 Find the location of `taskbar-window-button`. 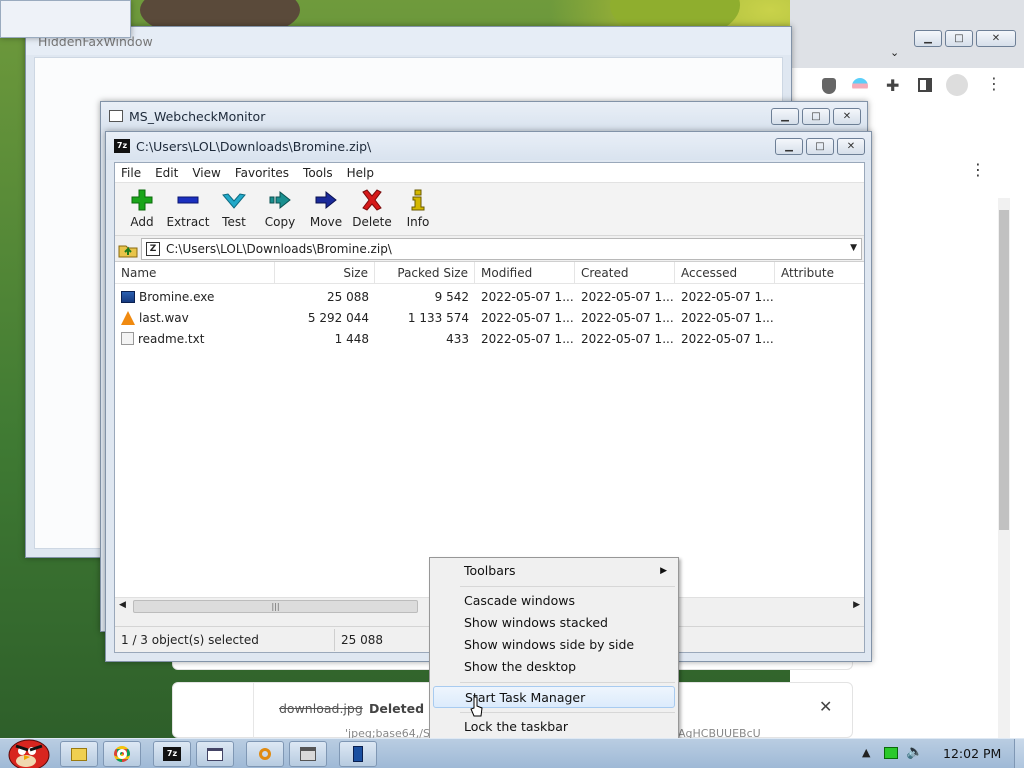

taskbar-window-button is located at coordinates (215, 754).